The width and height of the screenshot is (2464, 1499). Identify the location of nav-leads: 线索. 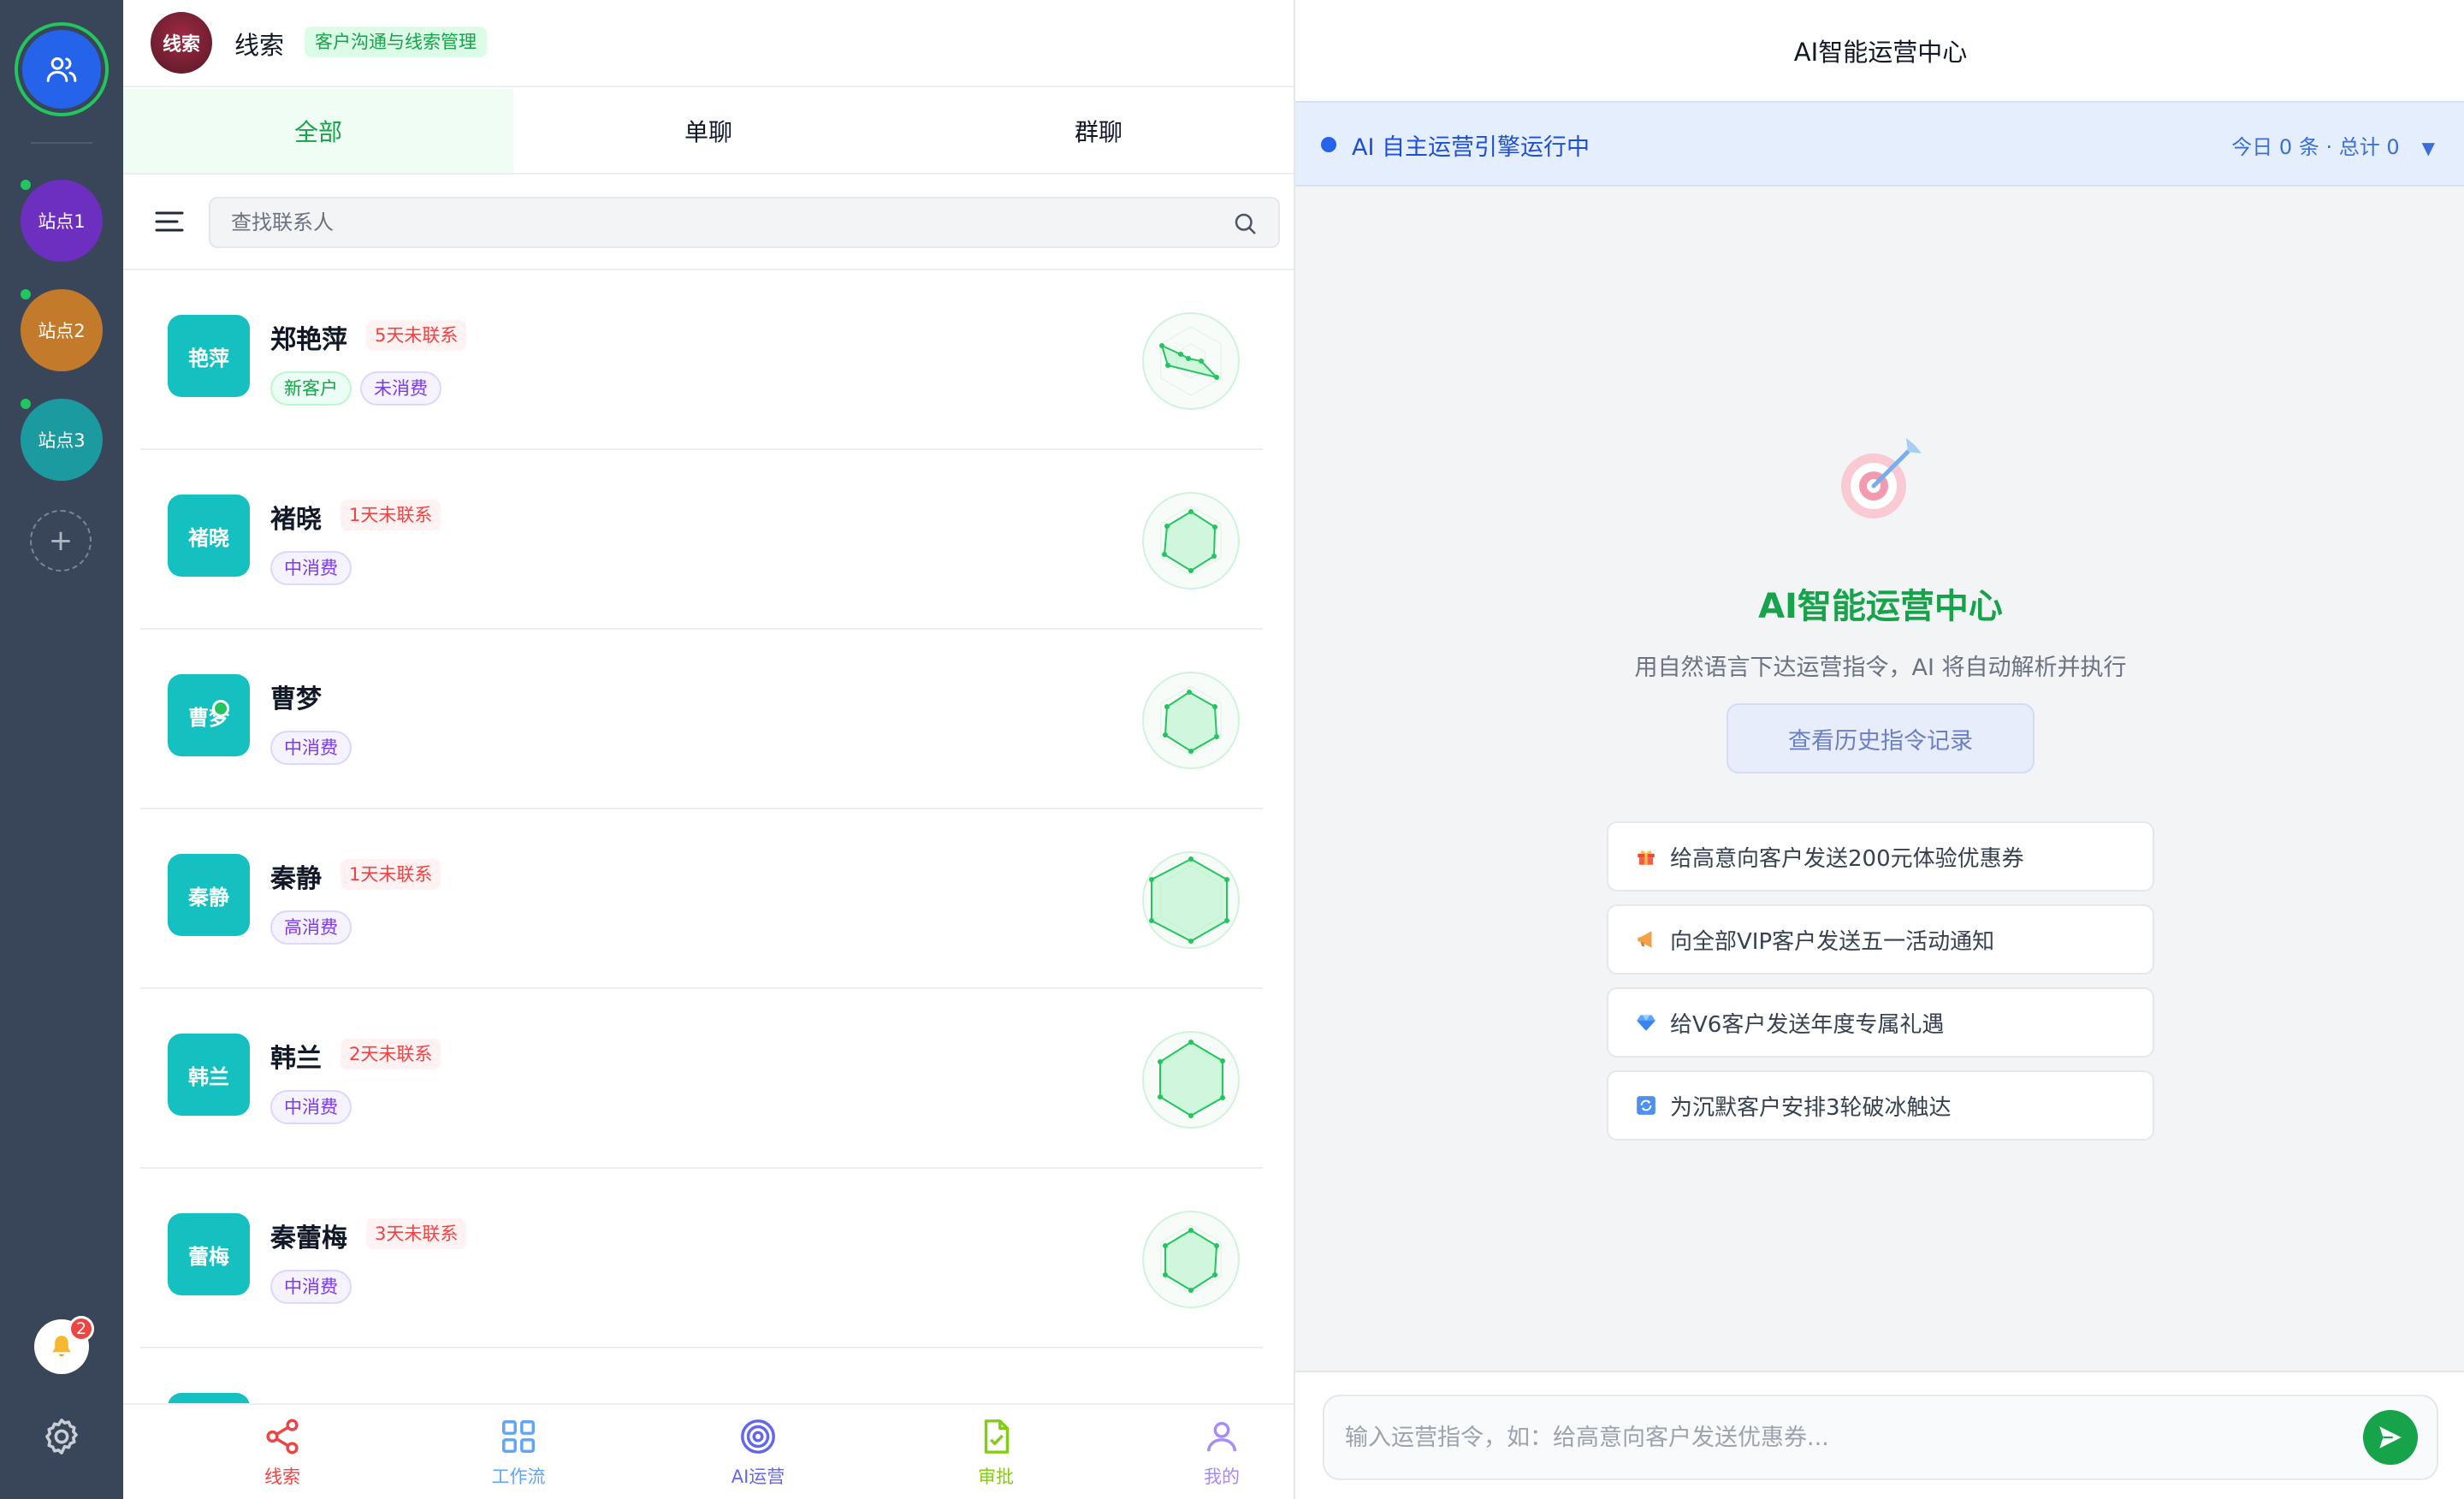
(282, 1452).